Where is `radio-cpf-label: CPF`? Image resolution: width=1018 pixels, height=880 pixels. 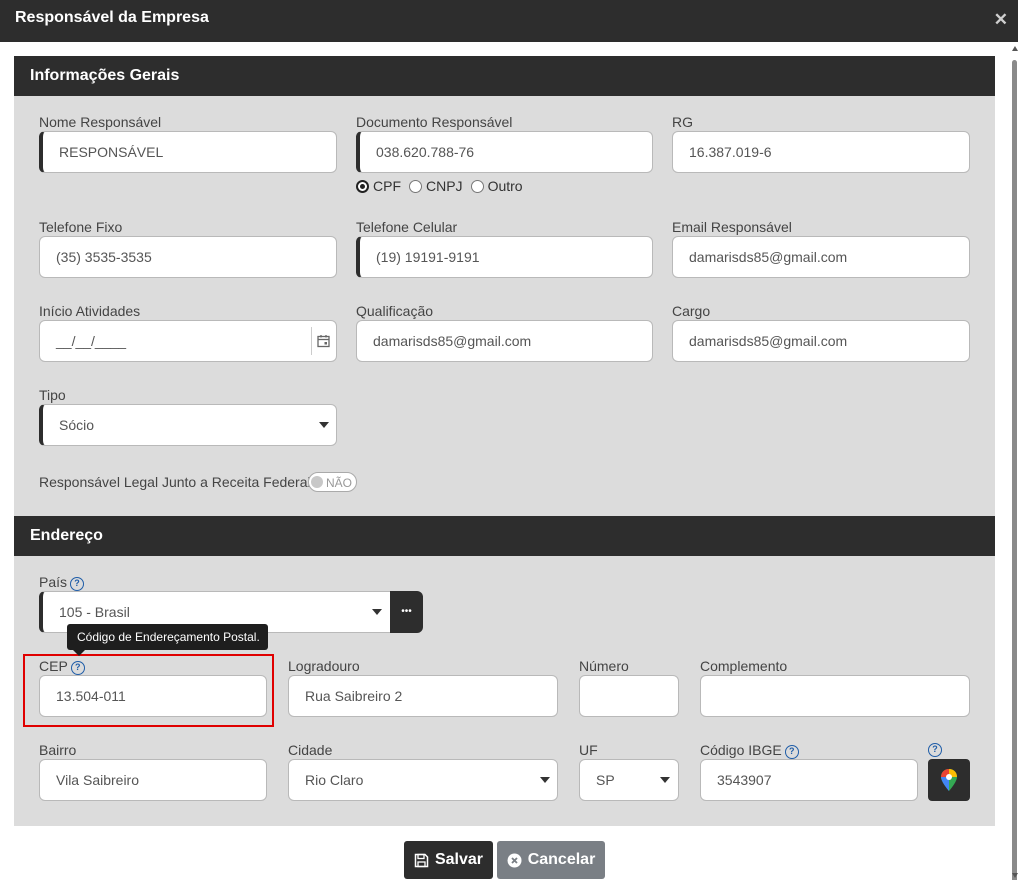 radio-cpf-label: CPF is located at coordinates (387, 186).